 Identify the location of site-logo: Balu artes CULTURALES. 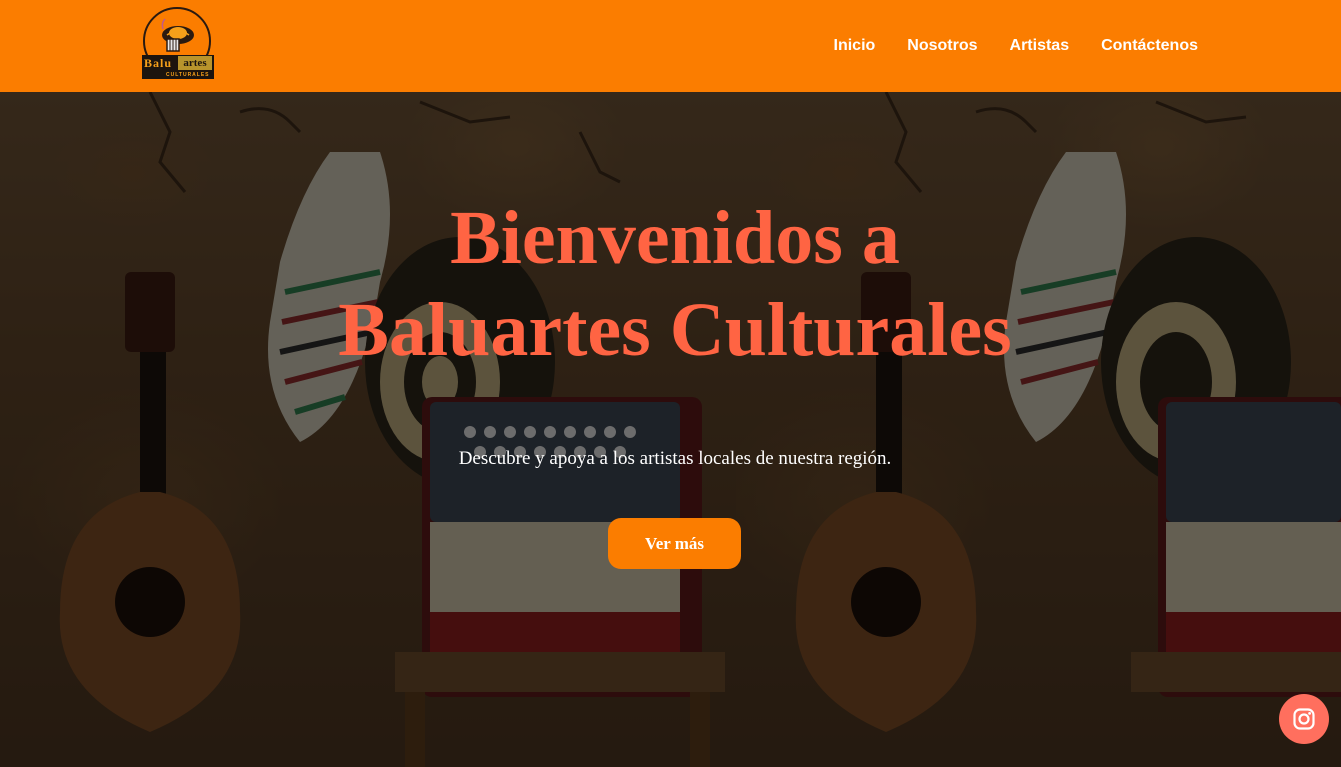
(178, 44).